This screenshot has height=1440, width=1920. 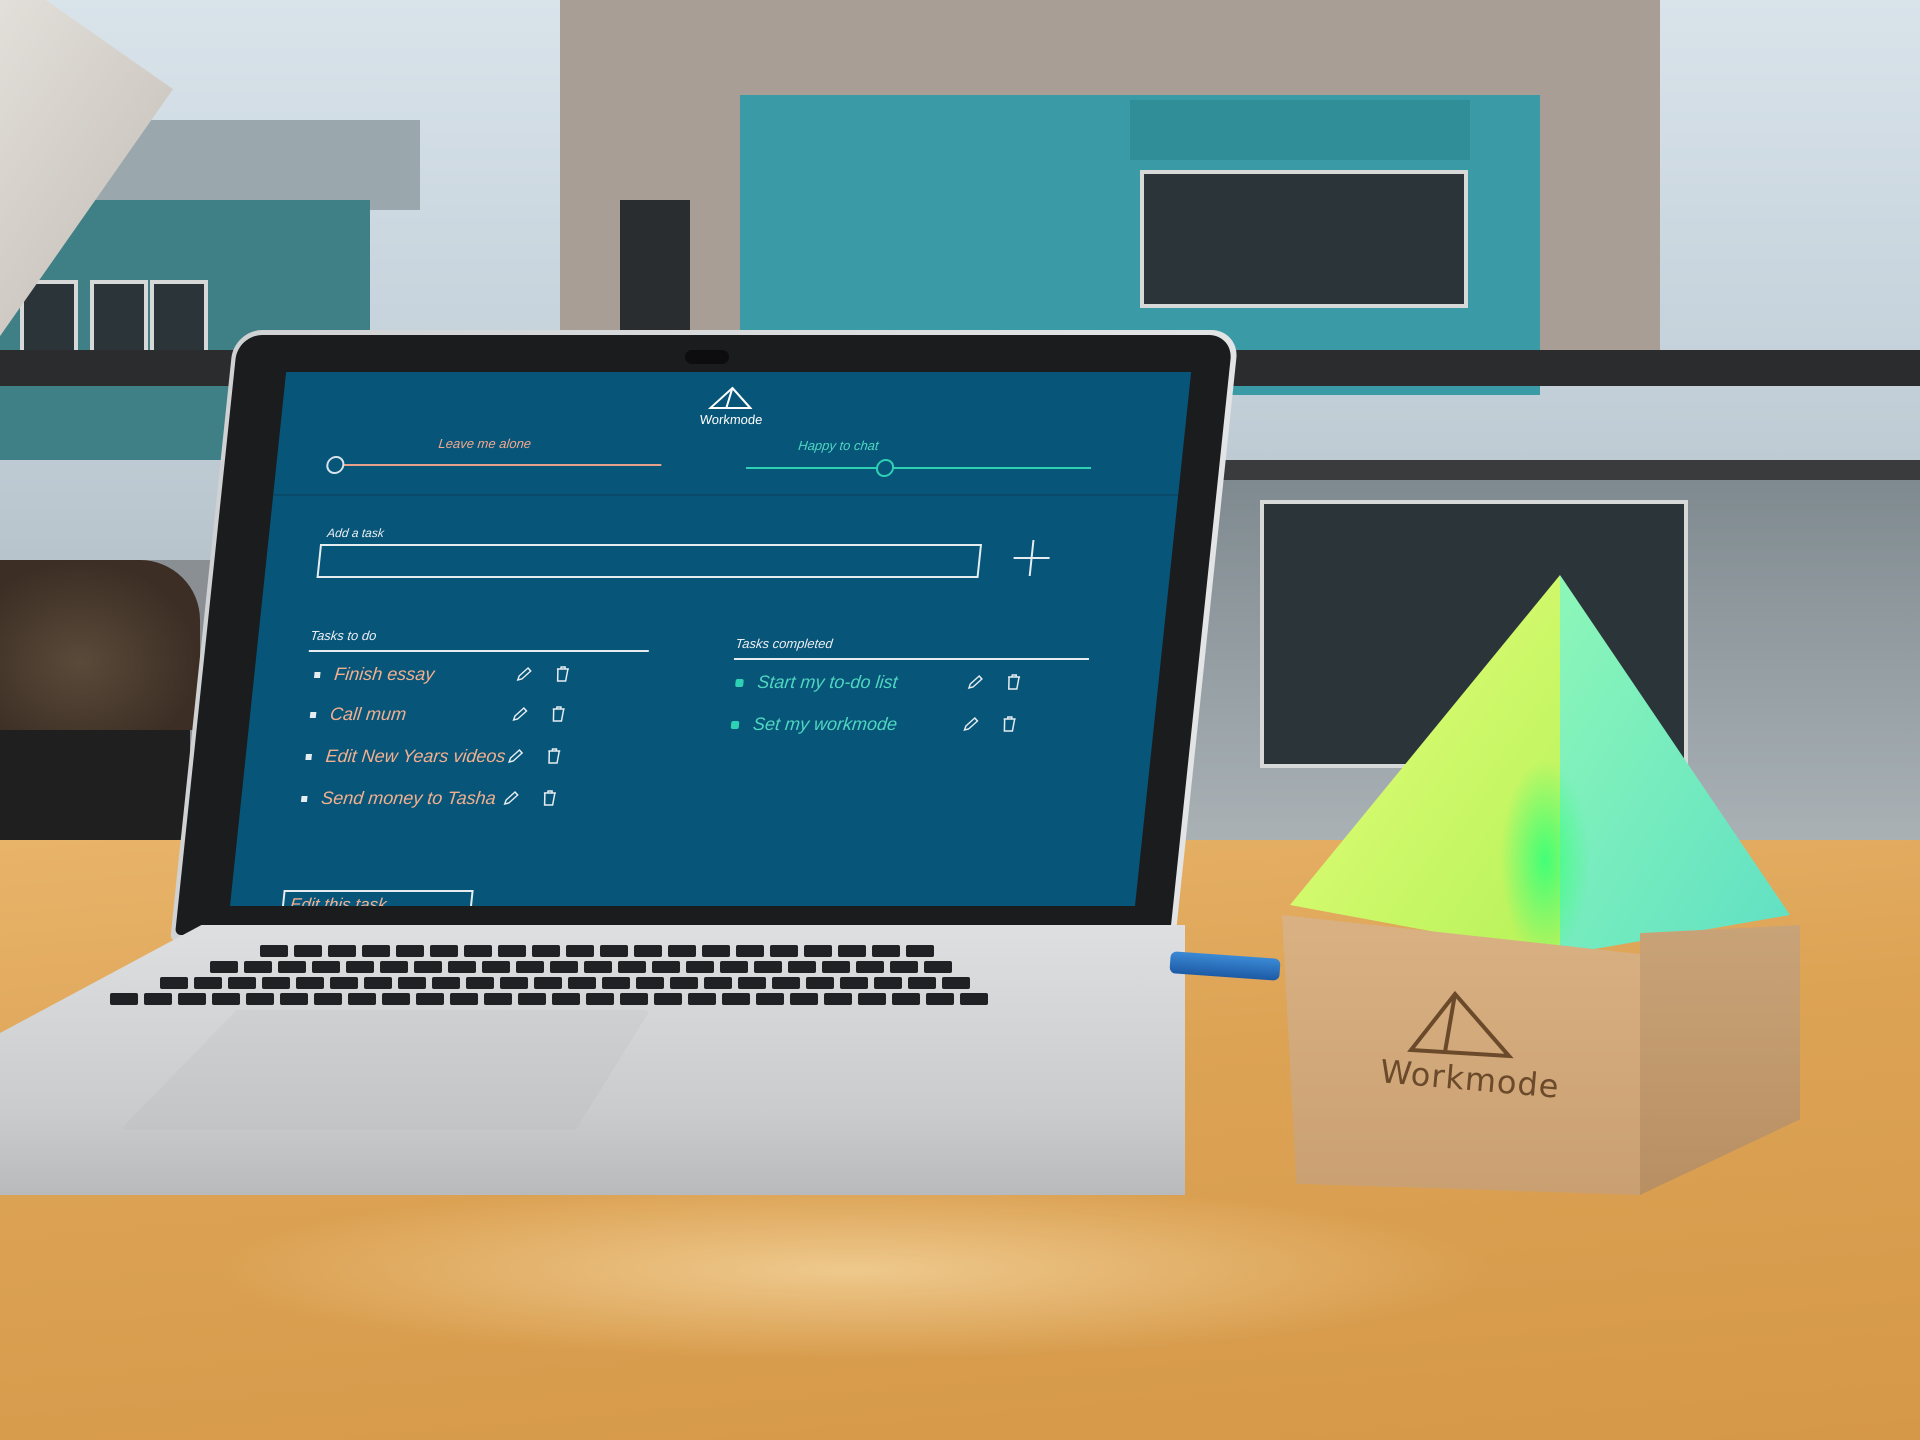 What do you see at coordinates (838, 445) in the screenshot?
I see `status-label-happy-to-chat: Happy to chat` at bounding box center [838, 445].